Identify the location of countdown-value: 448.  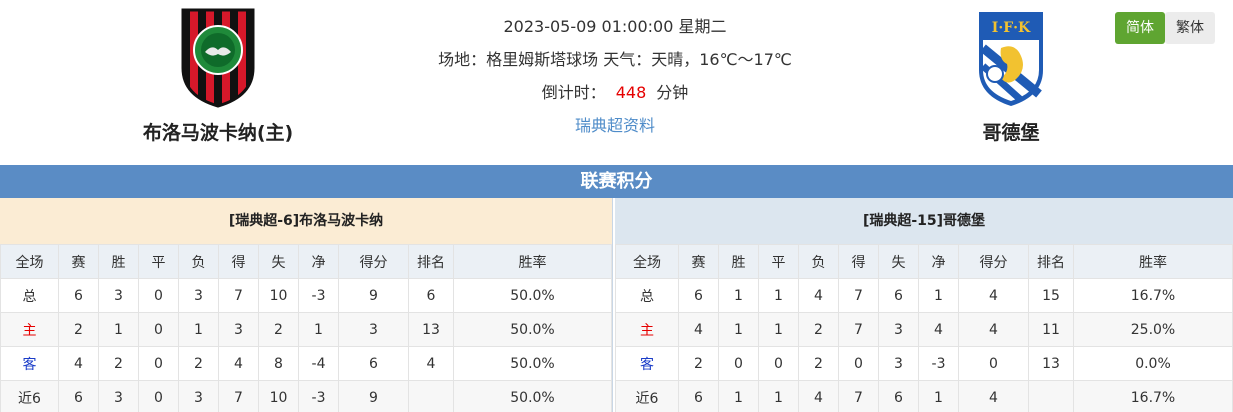
(631, 92).